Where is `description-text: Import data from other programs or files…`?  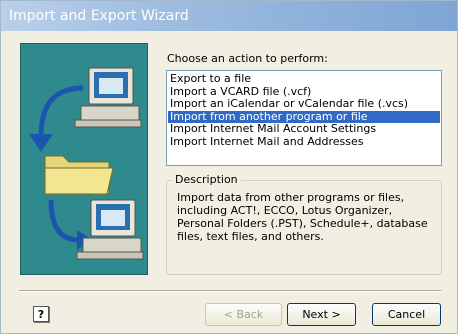
description-text: Import data from other programs or files… is located at coordinates (302, 217).